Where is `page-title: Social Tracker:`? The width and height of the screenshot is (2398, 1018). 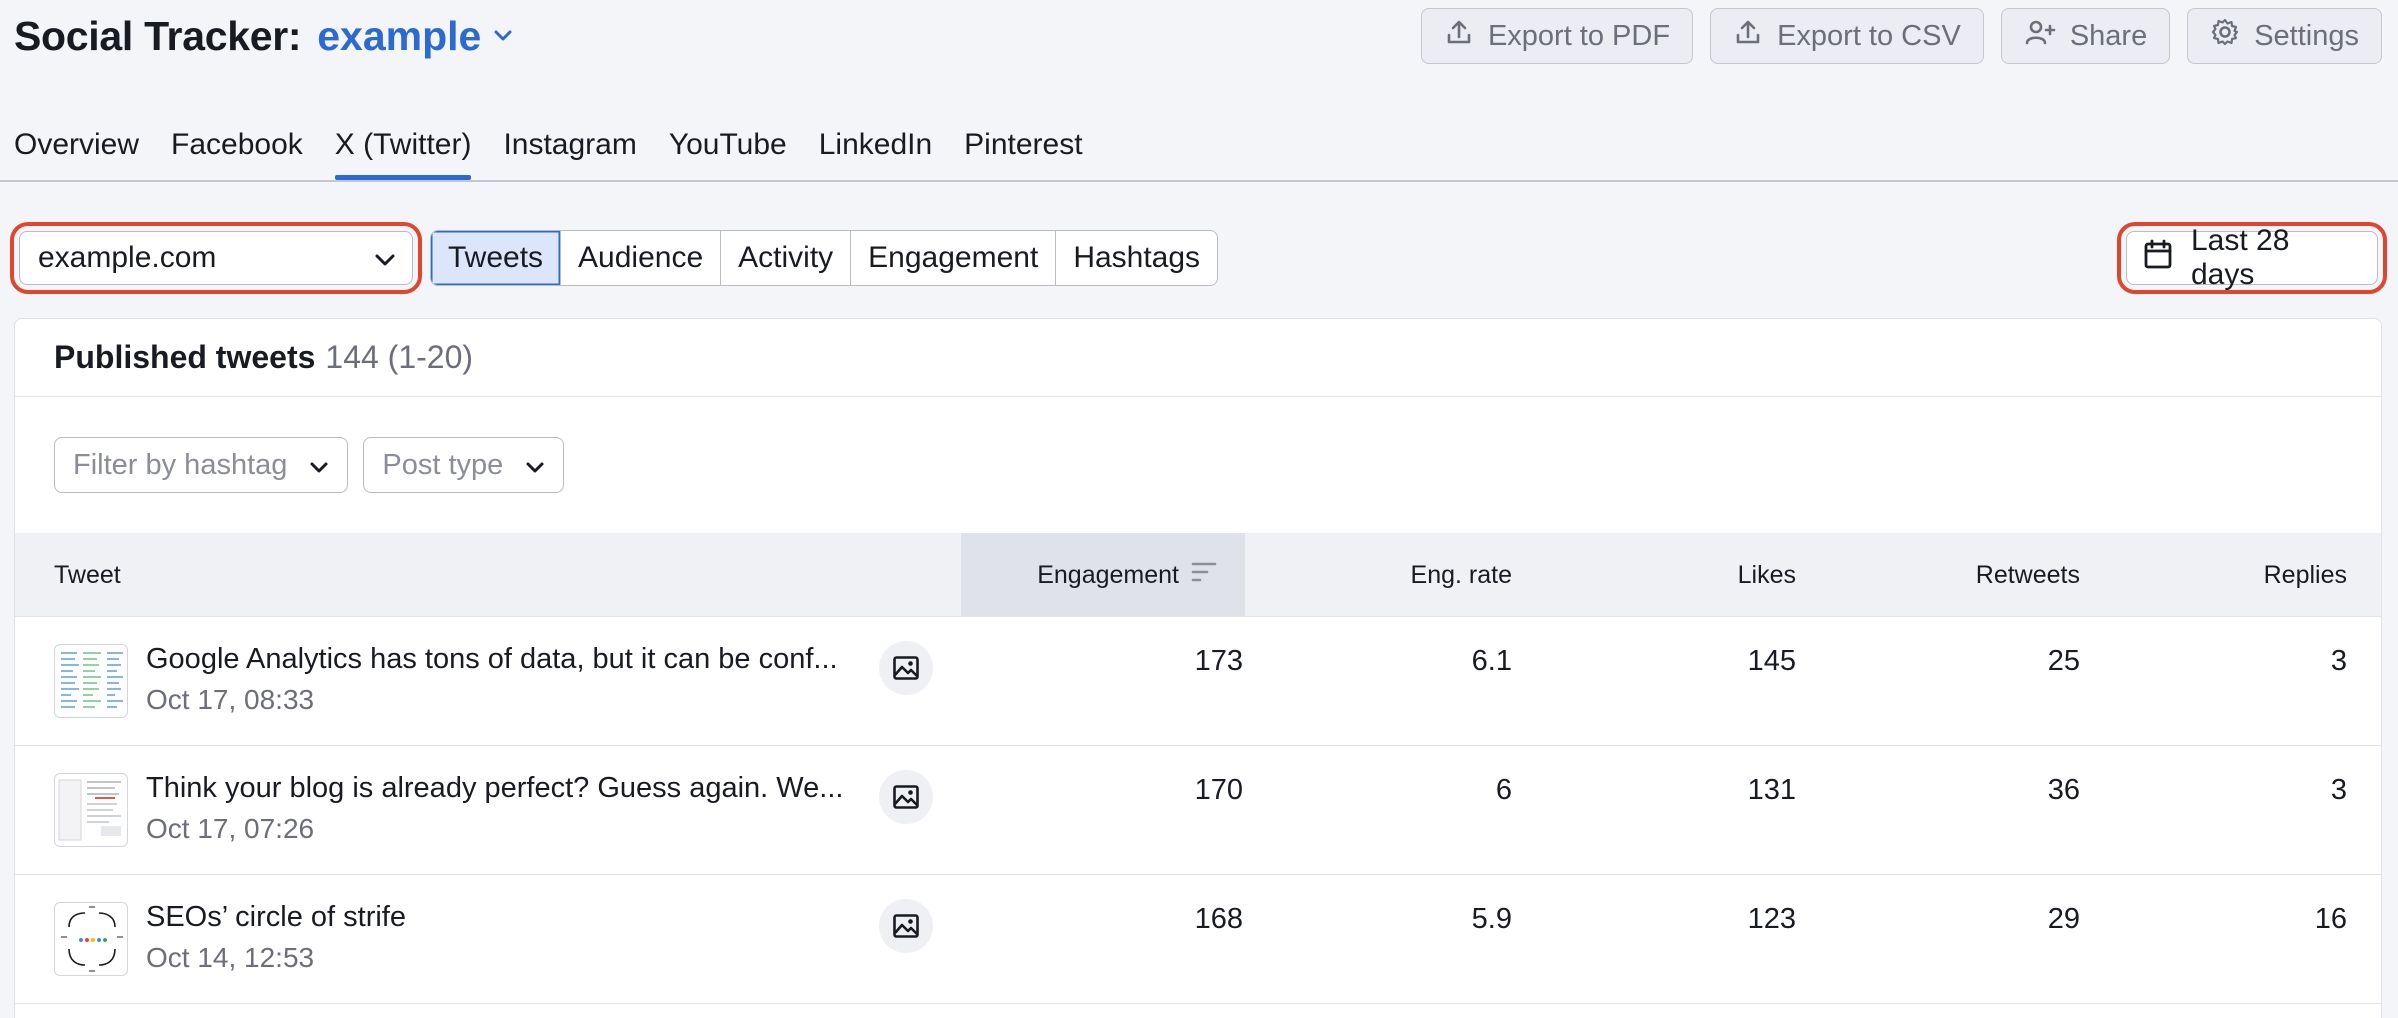
page-title: Social Tracker: is located at coordinates (158, 35).